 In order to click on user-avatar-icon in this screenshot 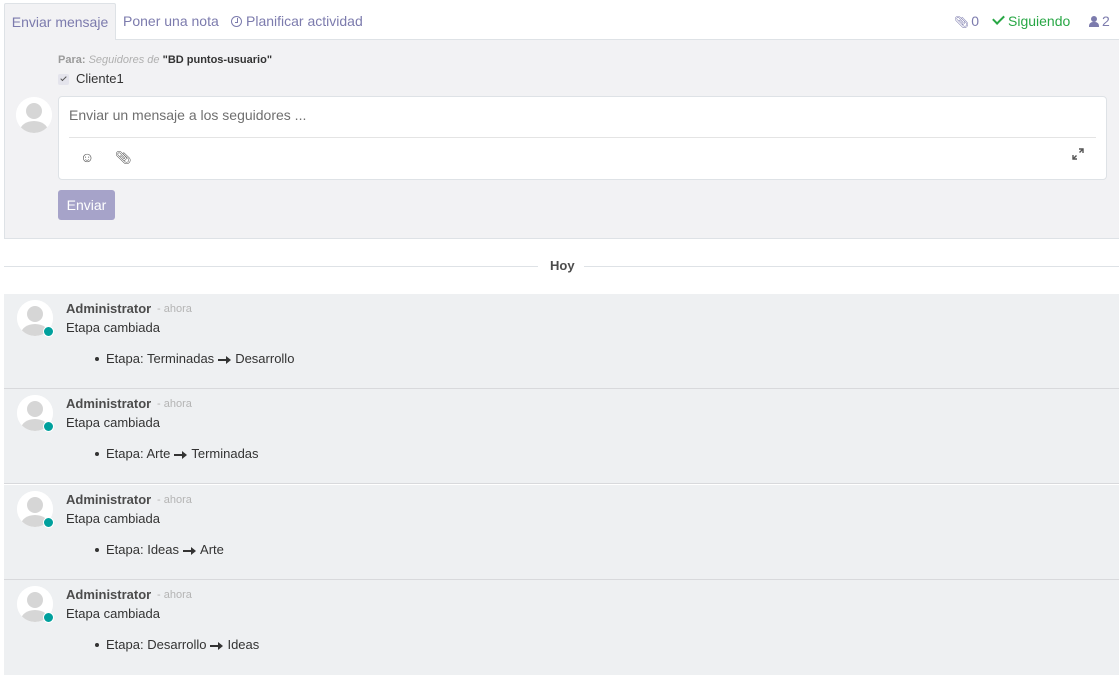, I will do `click(34, 115)`.